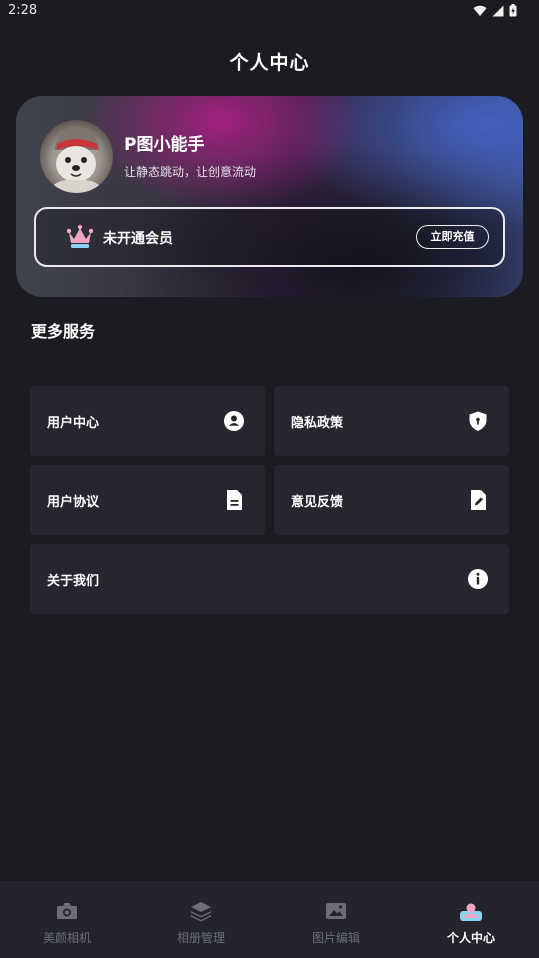  Describe the element at coordinates (66, 938) in the screenshot. I see `nav-label: 美颜相机` at that location.